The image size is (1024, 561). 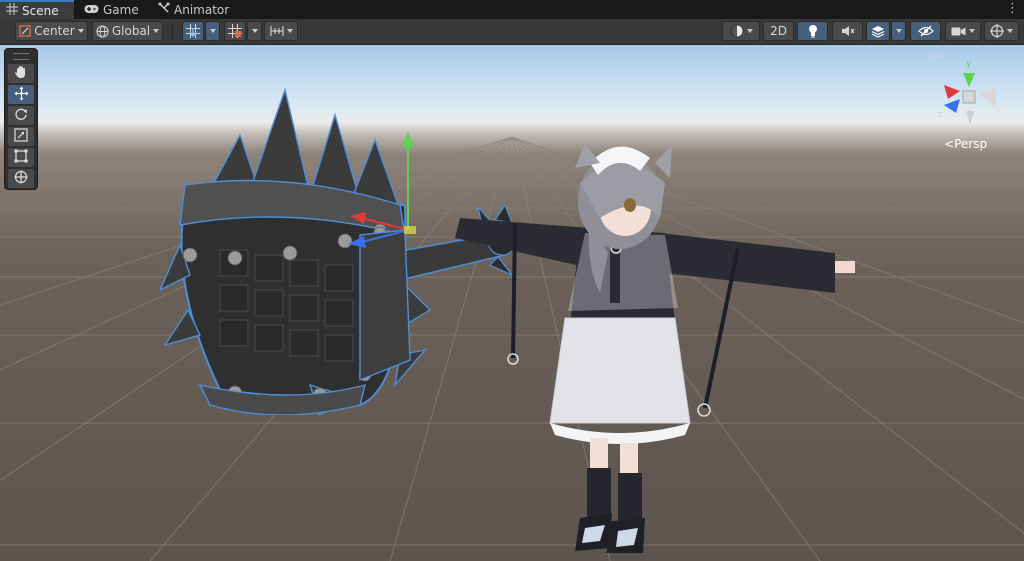 I want to click on rotate-icon, so click(x=21, y=115).